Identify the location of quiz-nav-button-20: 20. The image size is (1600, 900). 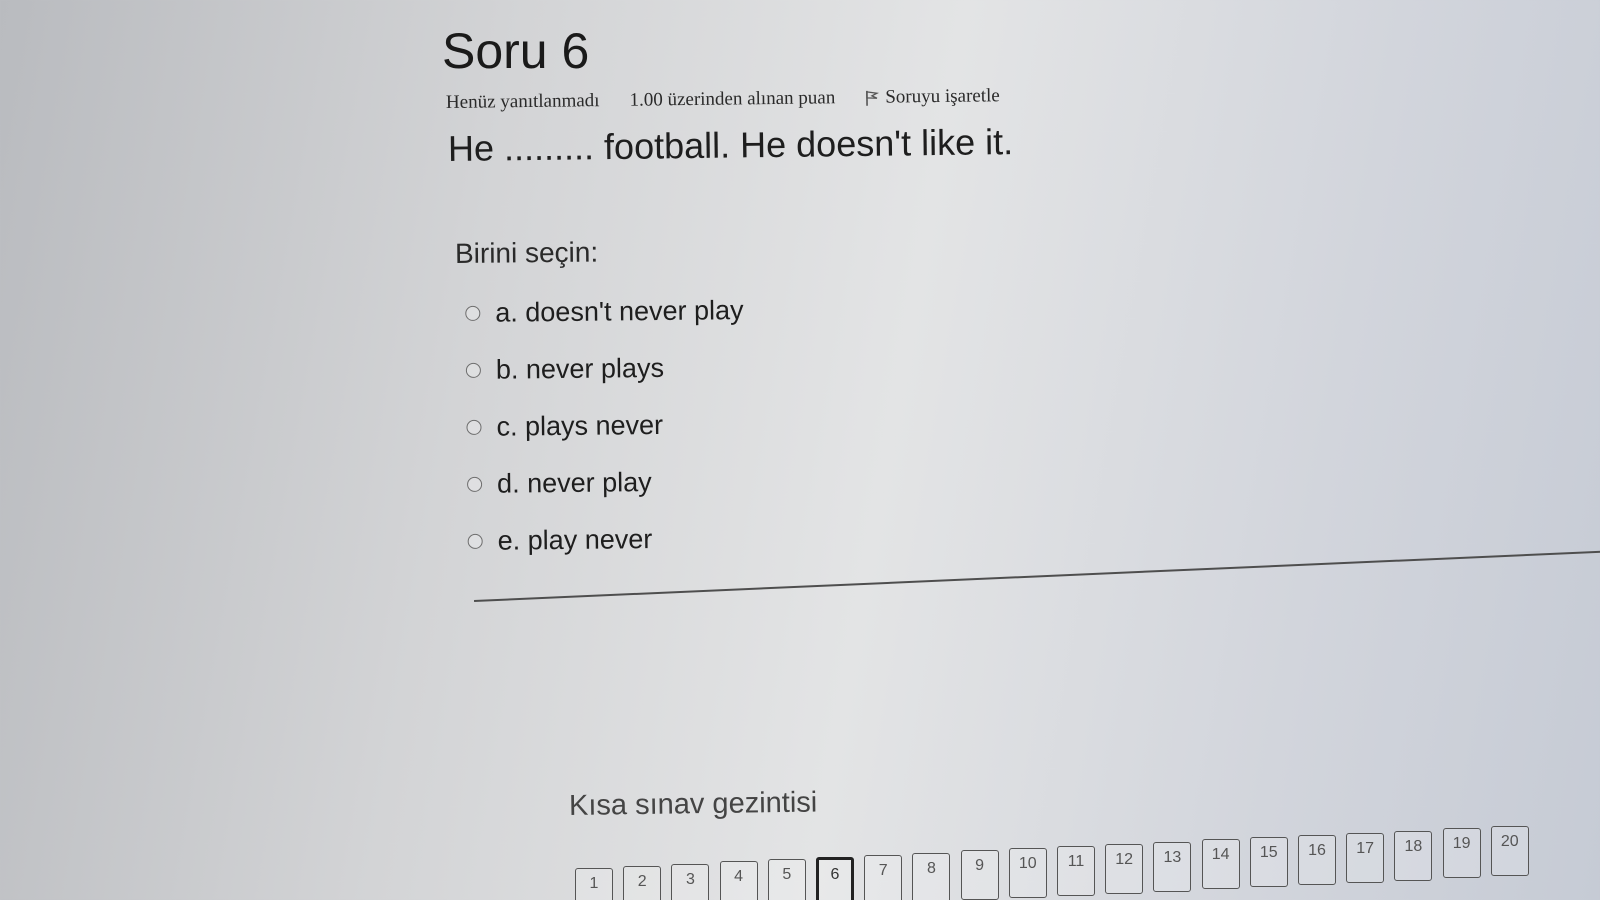
(1509, 851).